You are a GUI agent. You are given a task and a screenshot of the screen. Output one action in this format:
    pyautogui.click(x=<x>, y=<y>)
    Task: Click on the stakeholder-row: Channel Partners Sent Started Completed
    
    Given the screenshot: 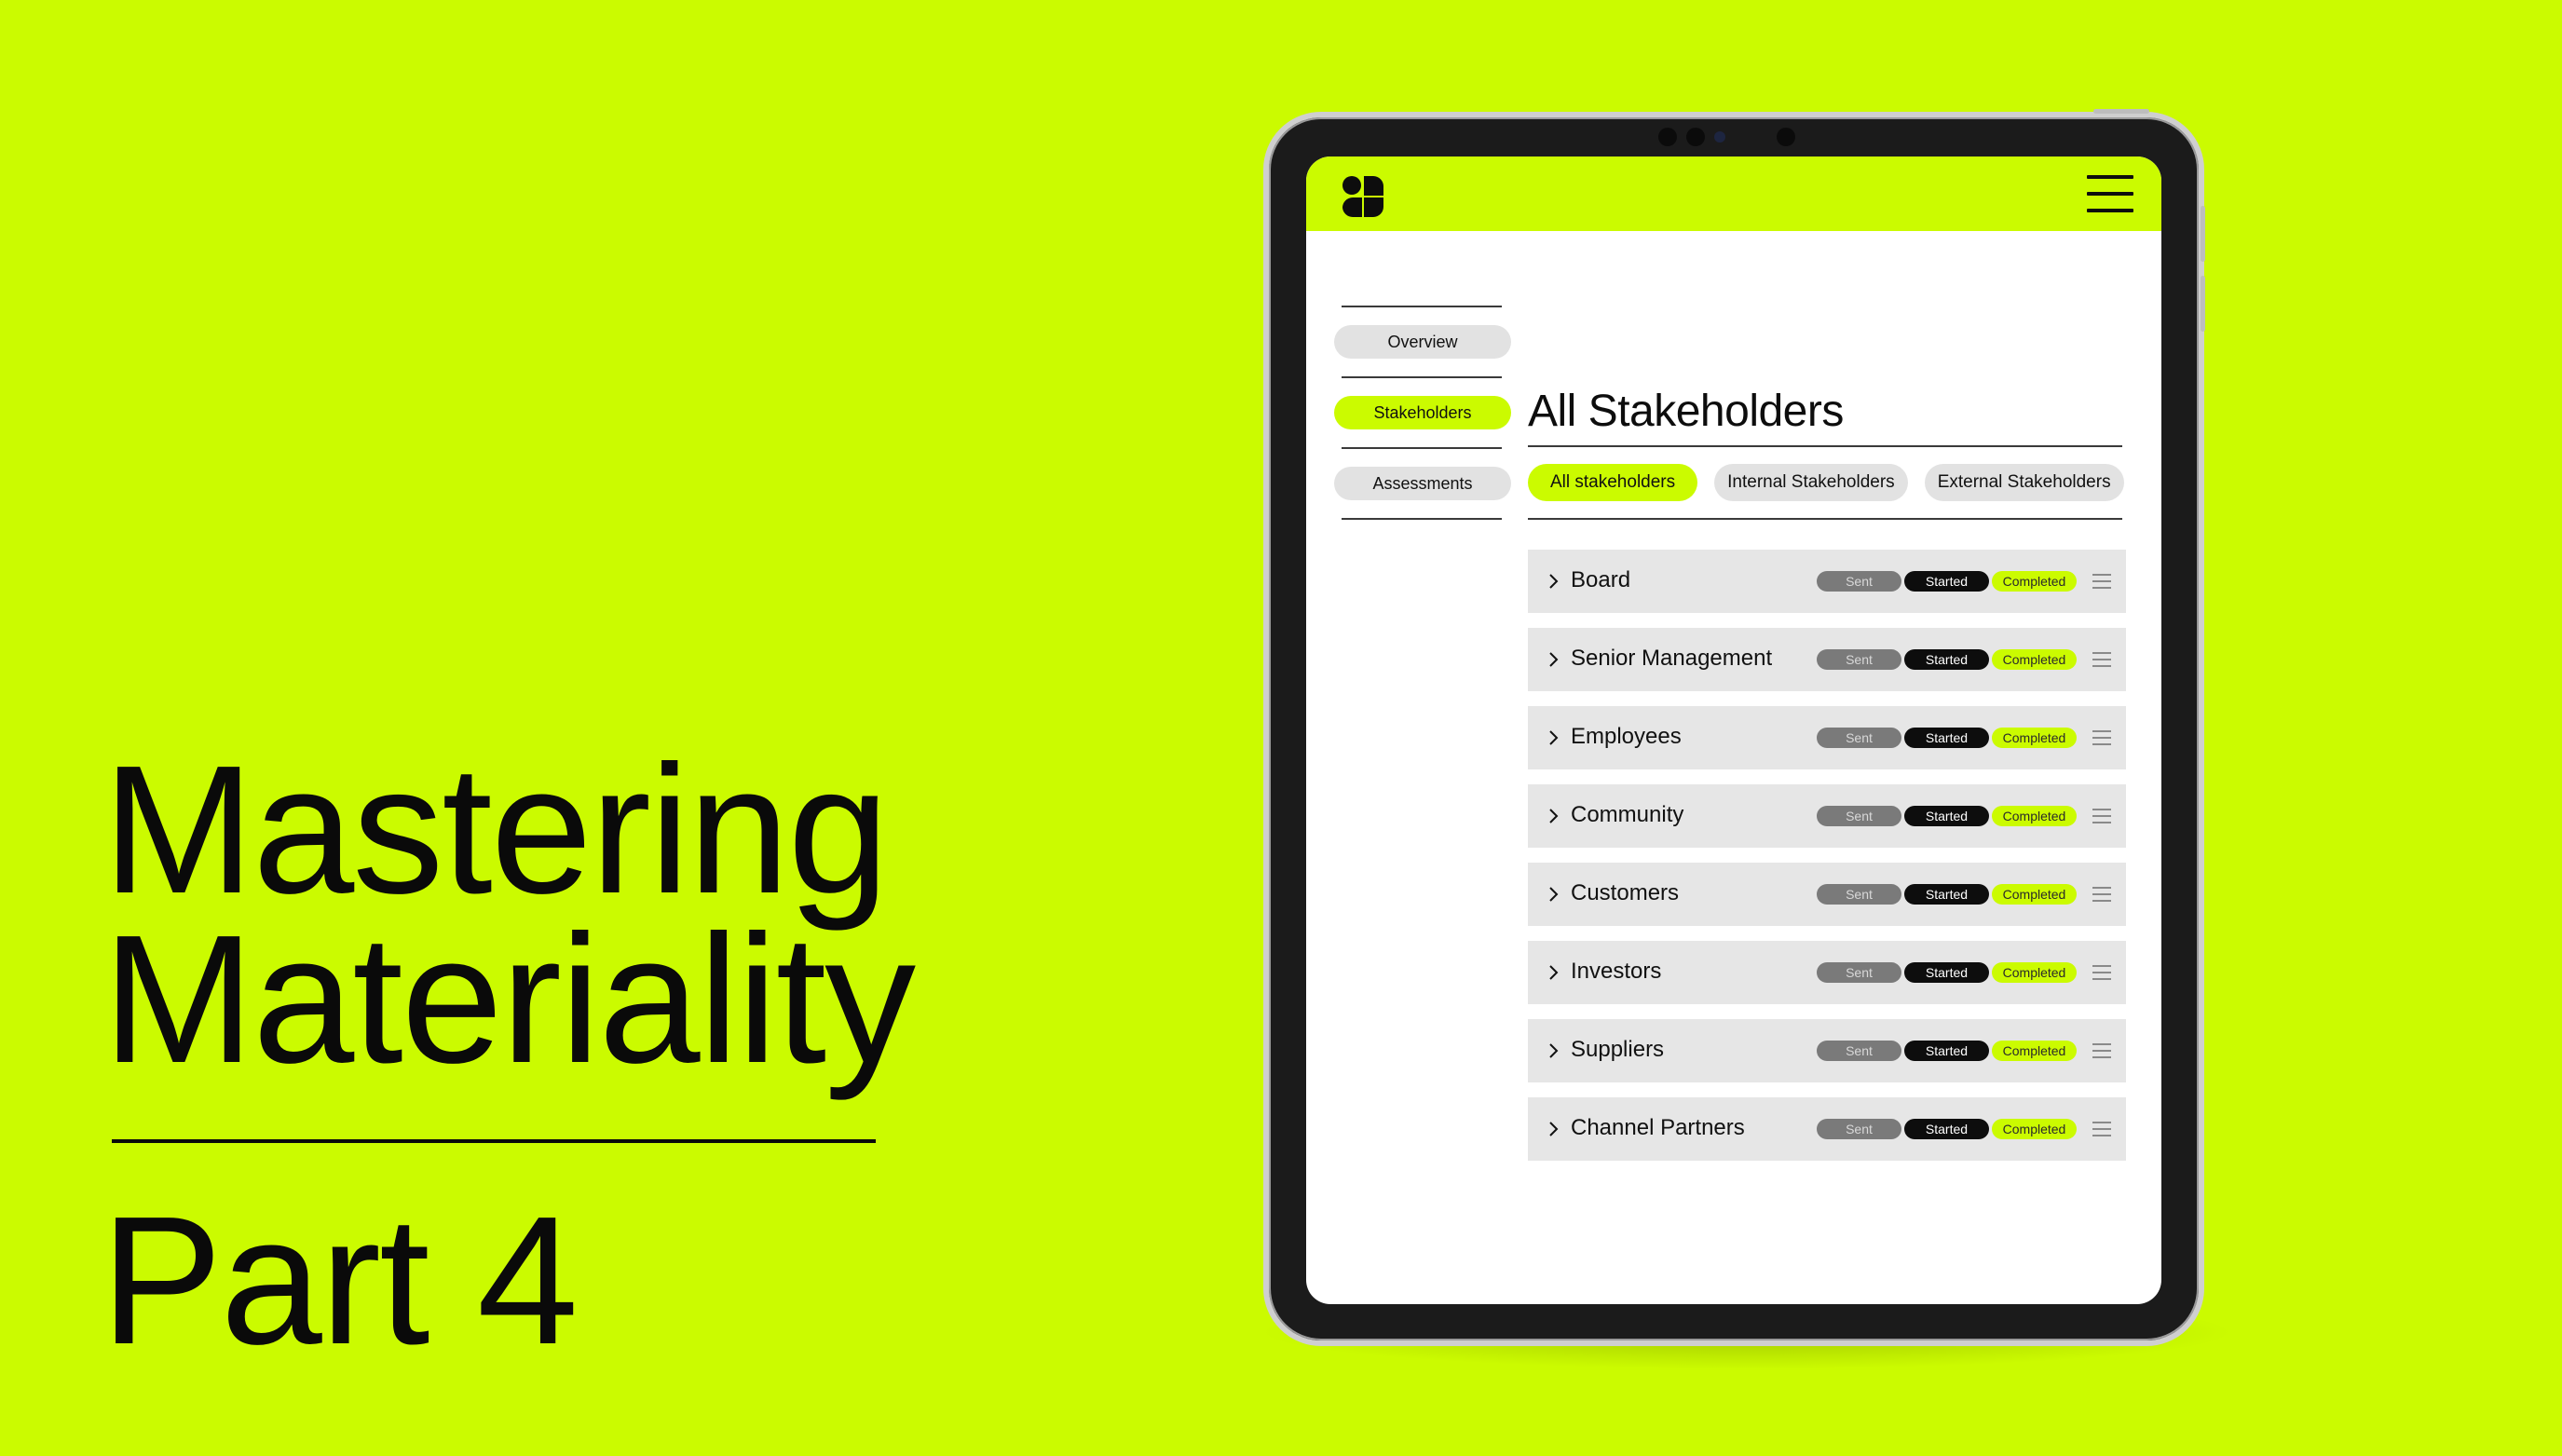 What is the action you would take?
    pyautogui.click(x=1827, y=1129)
    